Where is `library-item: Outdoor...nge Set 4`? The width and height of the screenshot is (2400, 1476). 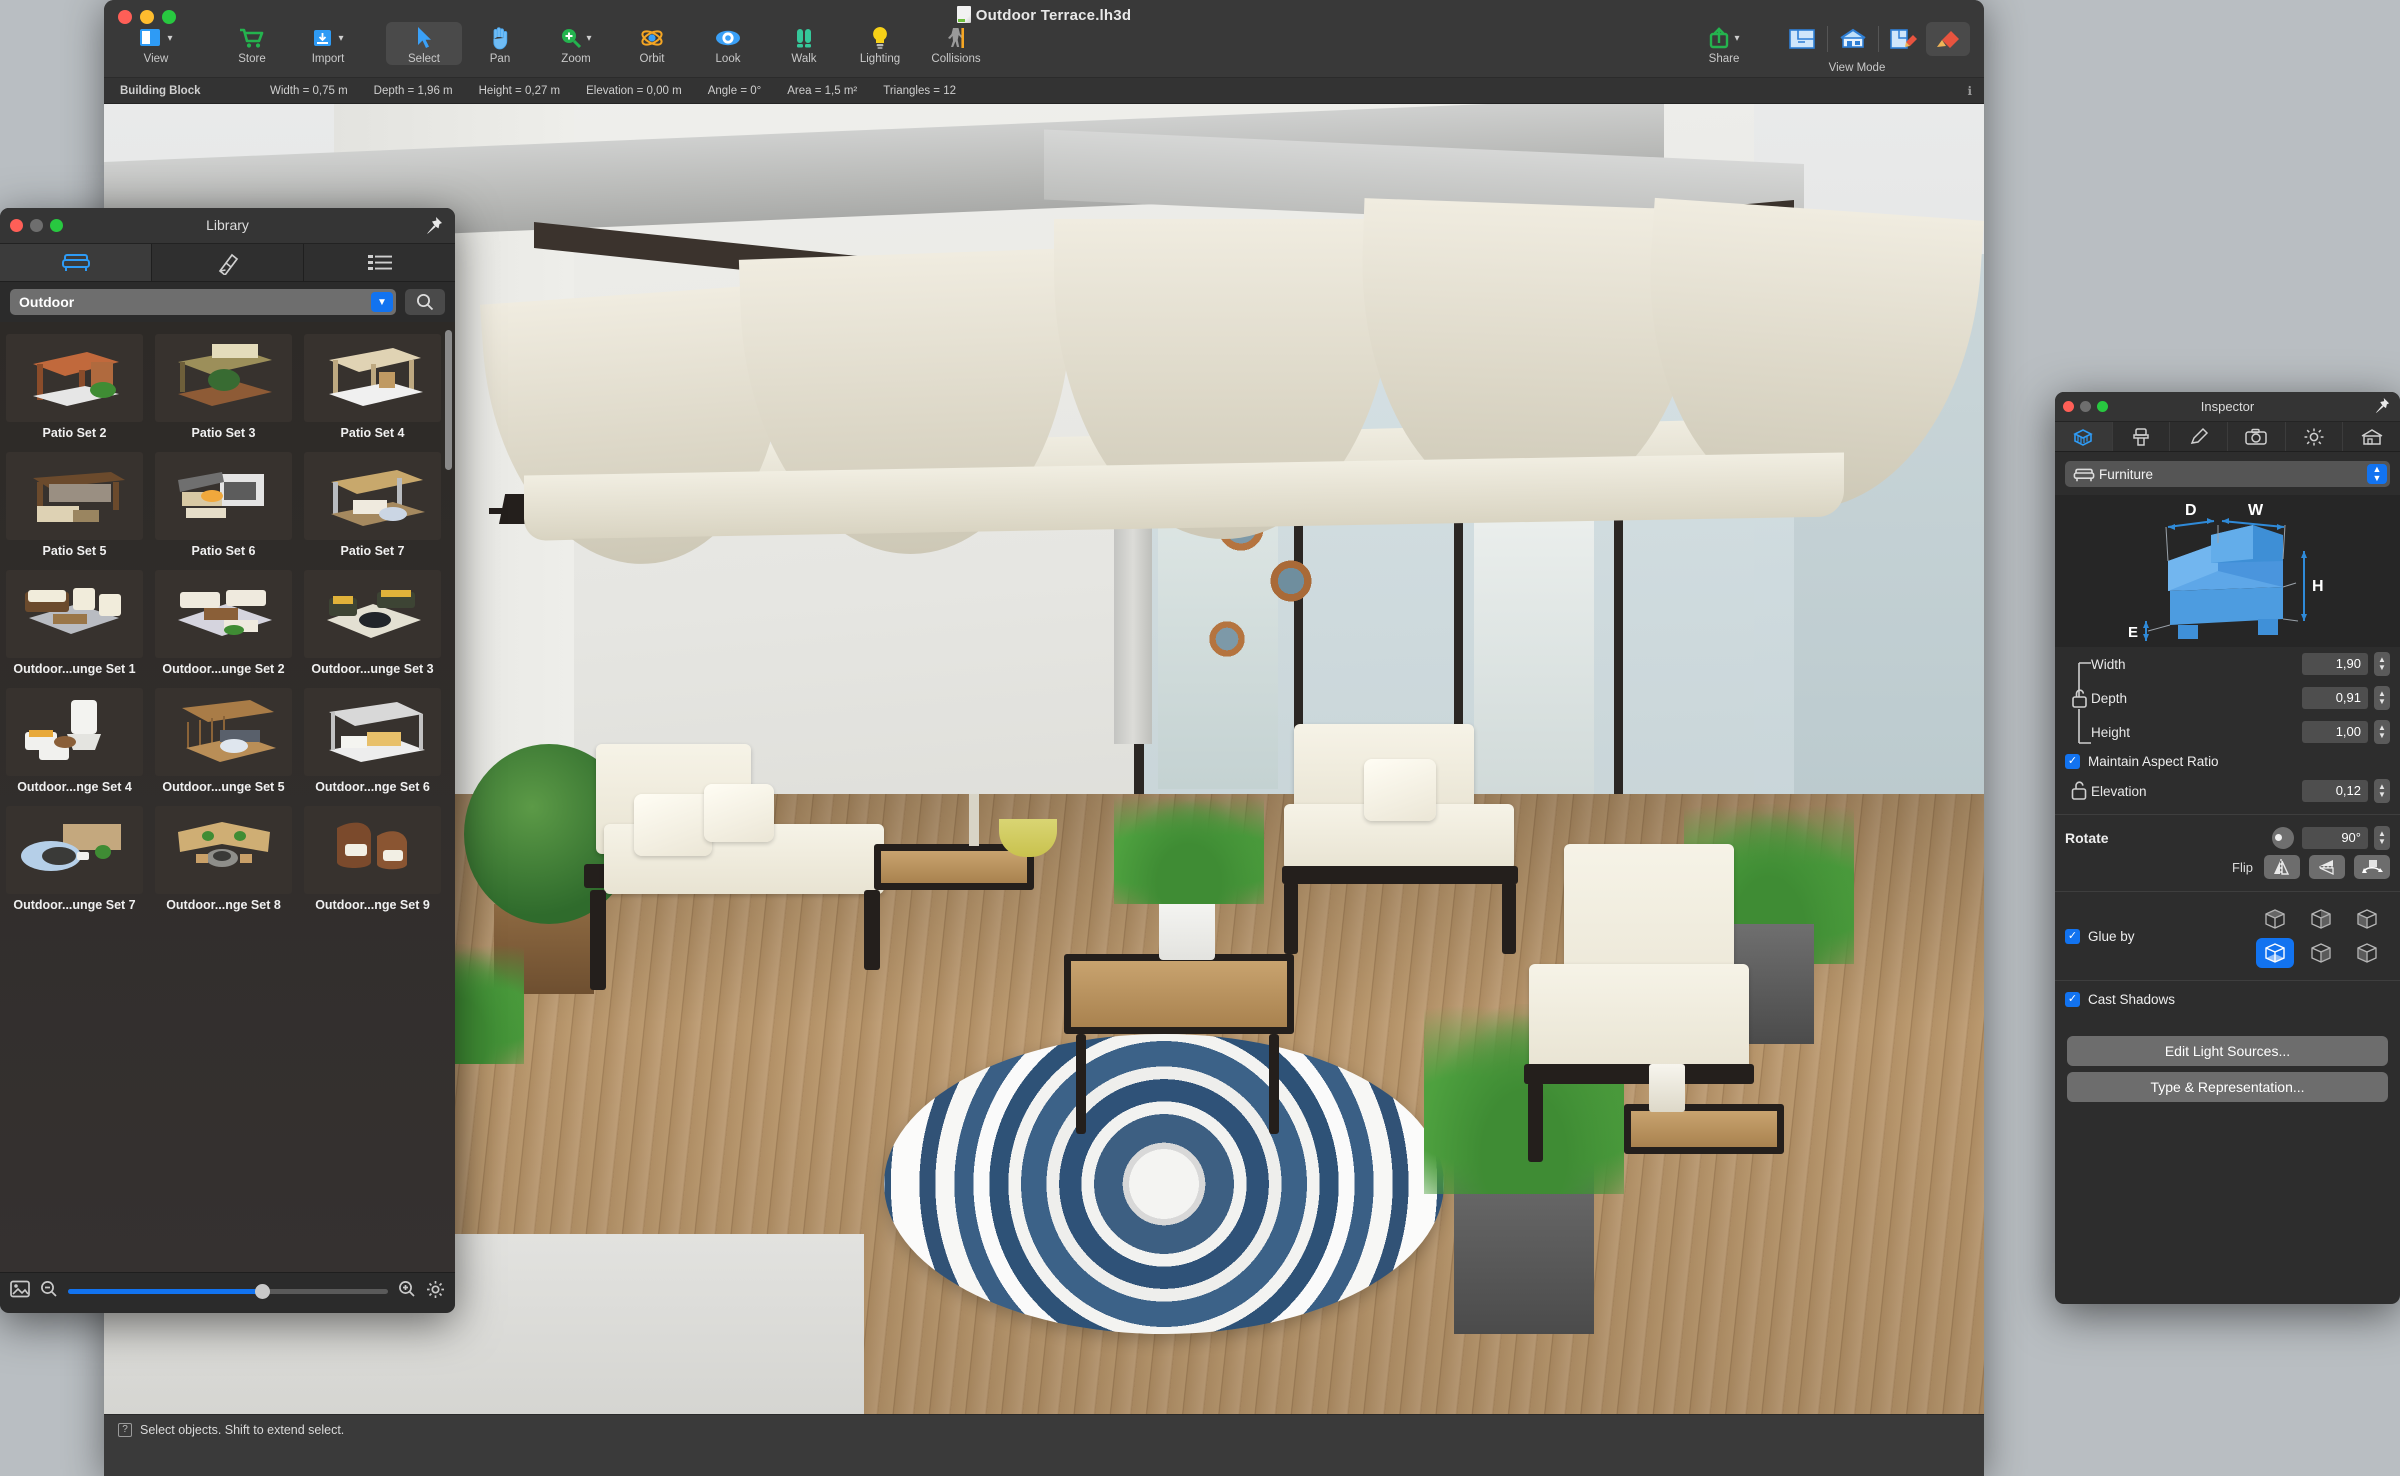 library-item: Outdoor...nge Set 4 is located at coordinates (74, 738).